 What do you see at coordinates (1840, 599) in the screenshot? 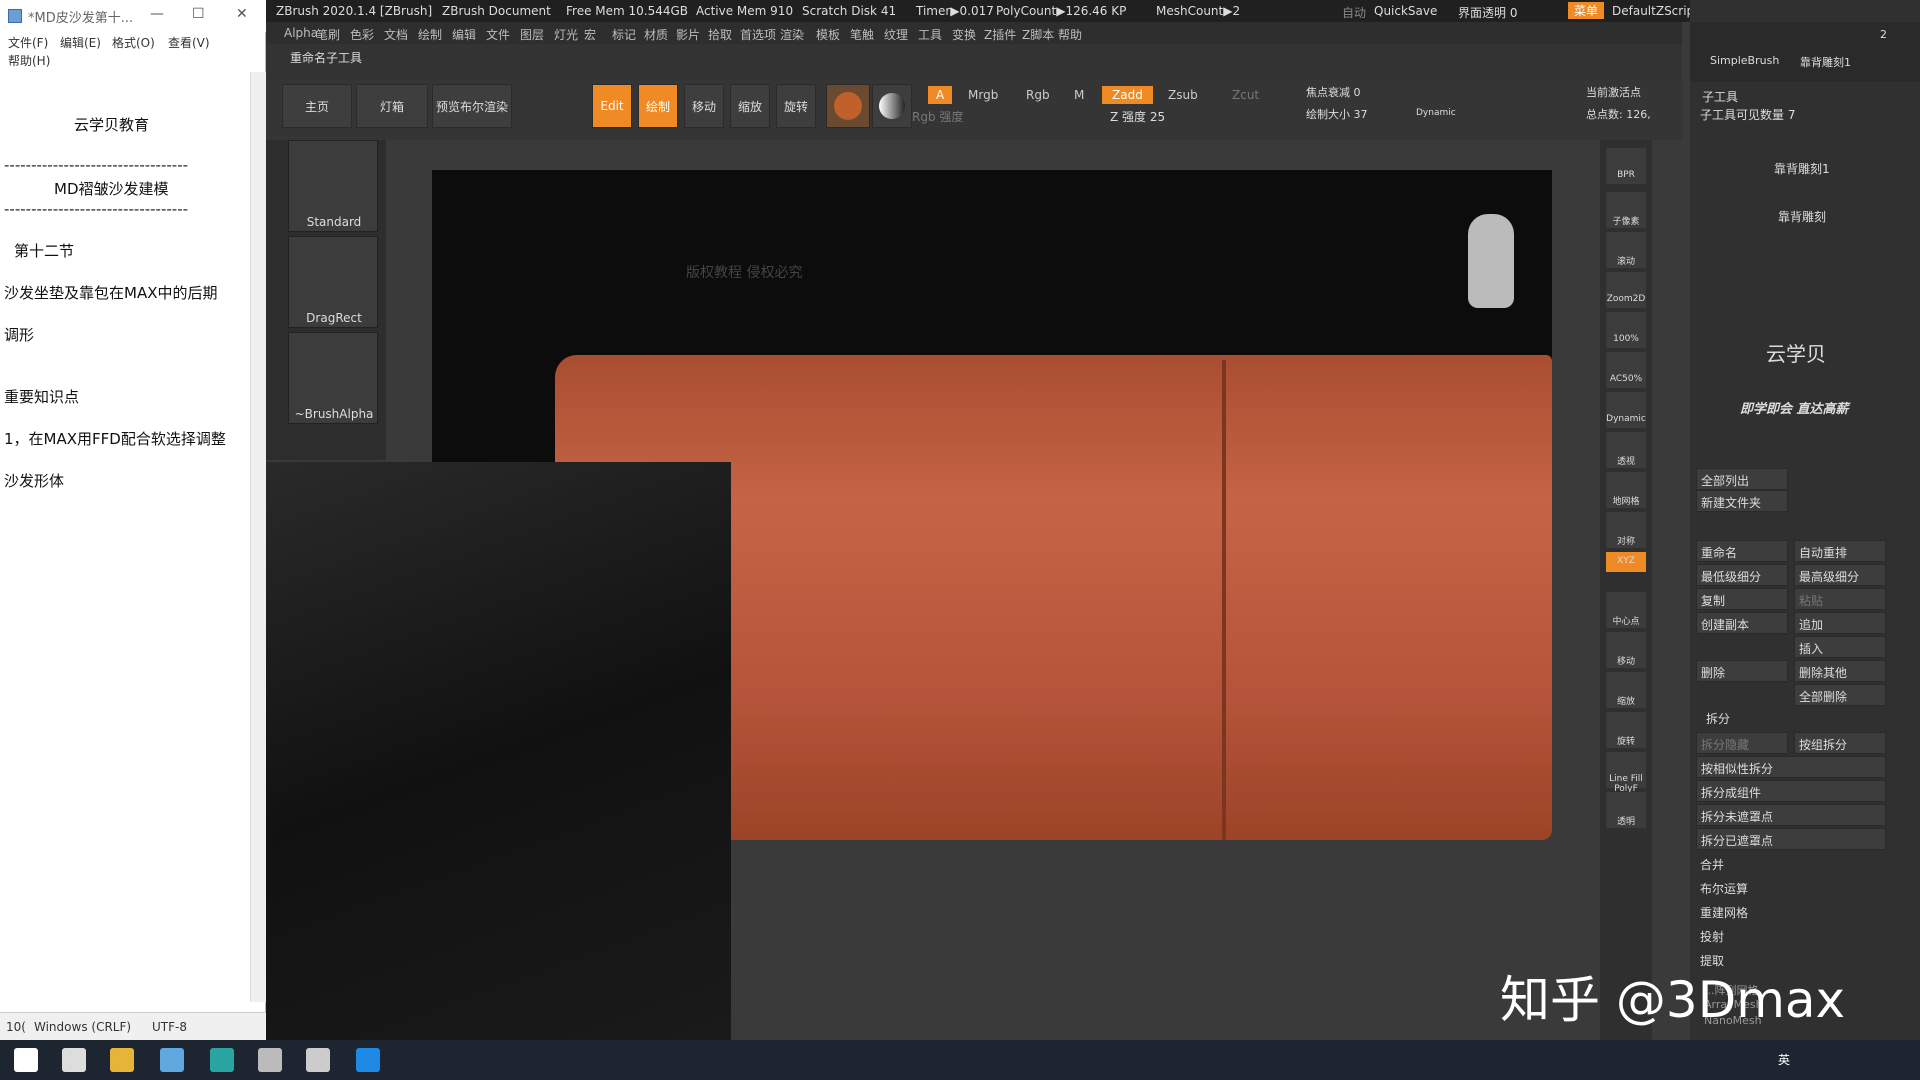
I see `subtool-action-button: 粘贴` at bounding box center [1840, 599].